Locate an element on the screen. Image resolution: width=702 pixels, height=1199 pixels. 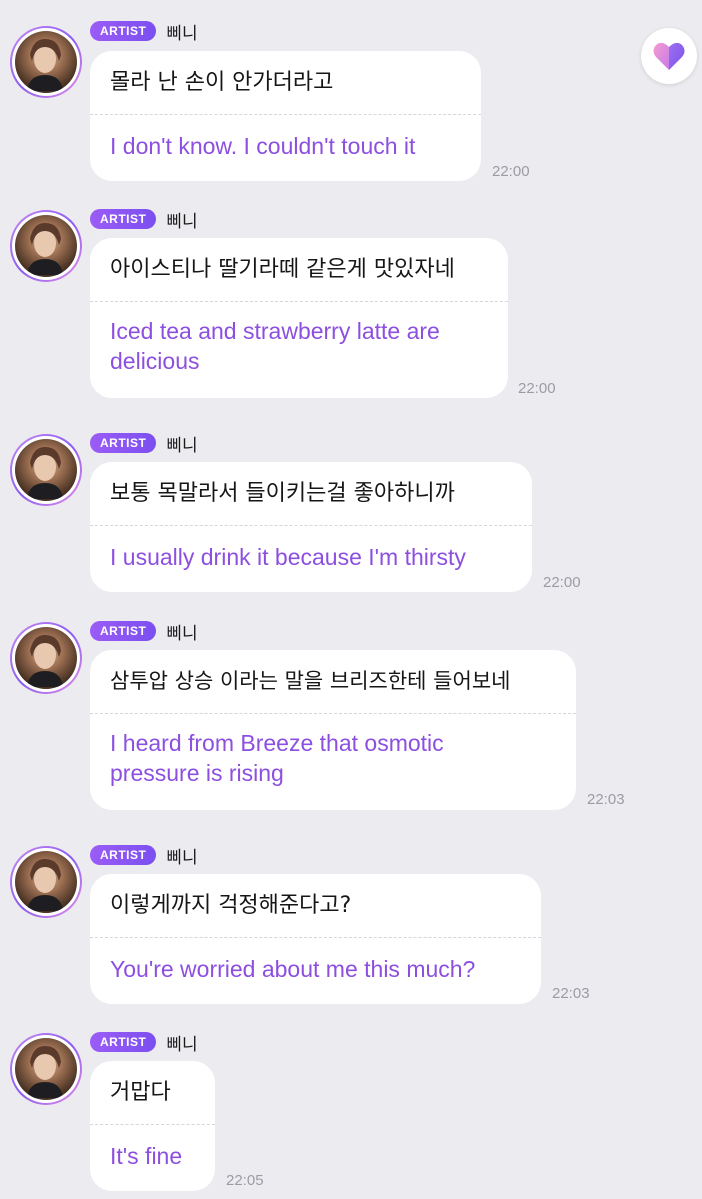
message-original-text: 몰라 난 손이 안가더라고 is located at coordinates (222, 82).